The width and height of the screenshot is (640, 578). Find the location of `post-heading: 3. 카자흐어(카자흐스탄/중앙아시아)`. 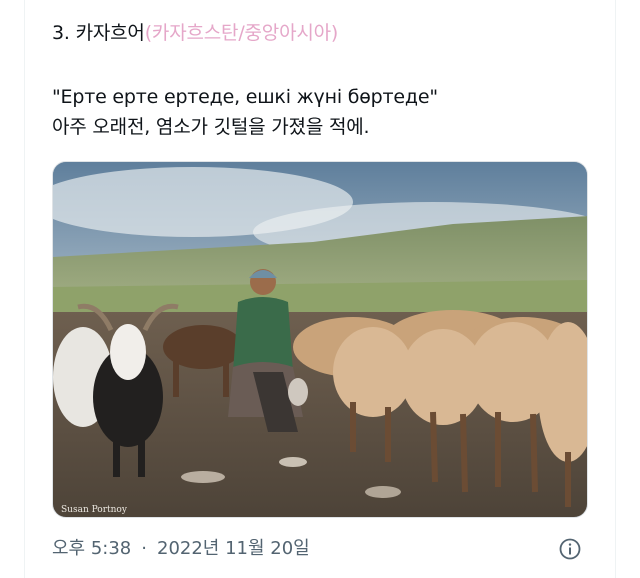

post-heading: 3. 카자흐어(카자흐스탄/중앙아시아) is located at coordinates (195, 33).